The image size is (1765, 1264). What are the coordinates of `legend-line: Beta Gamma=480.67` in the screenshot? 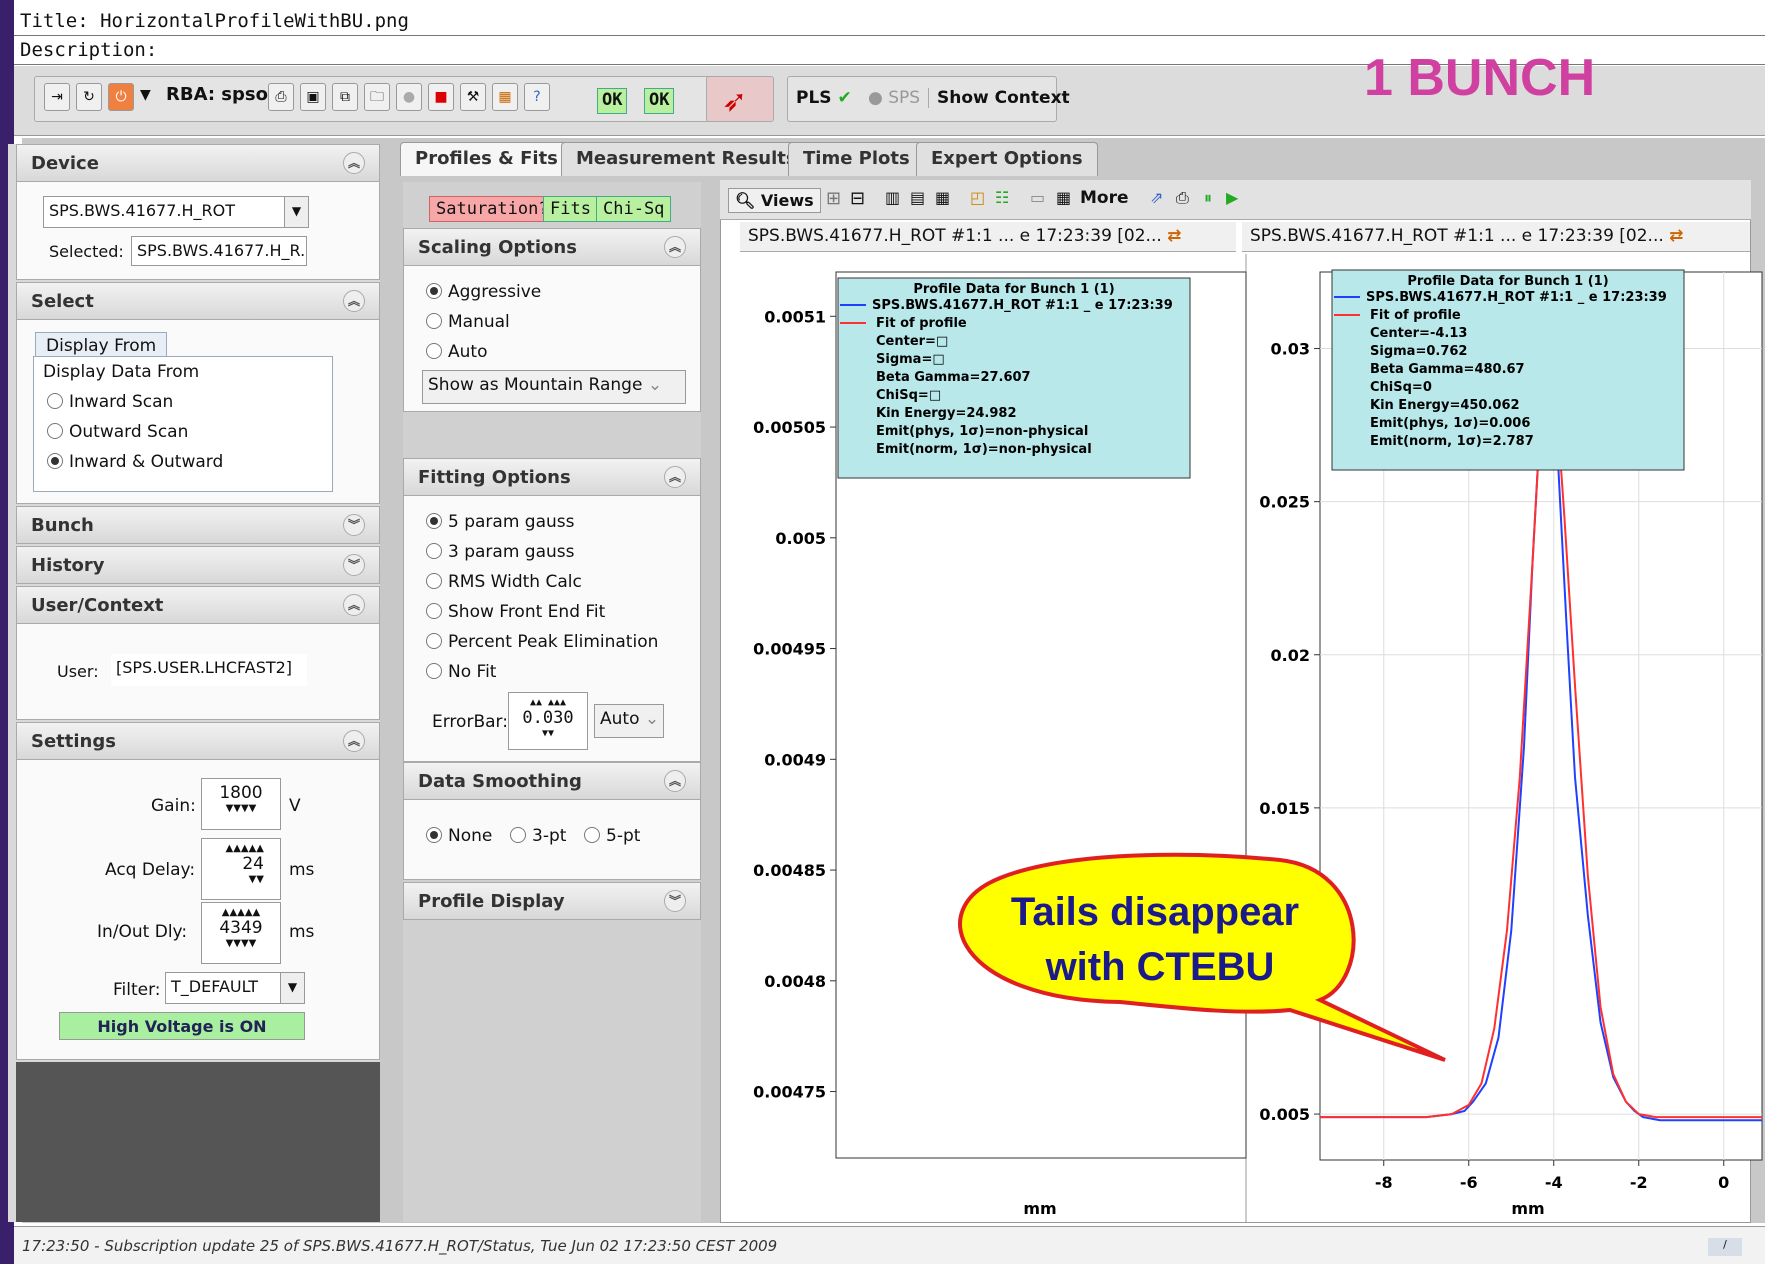 It's located at (1447, 369).